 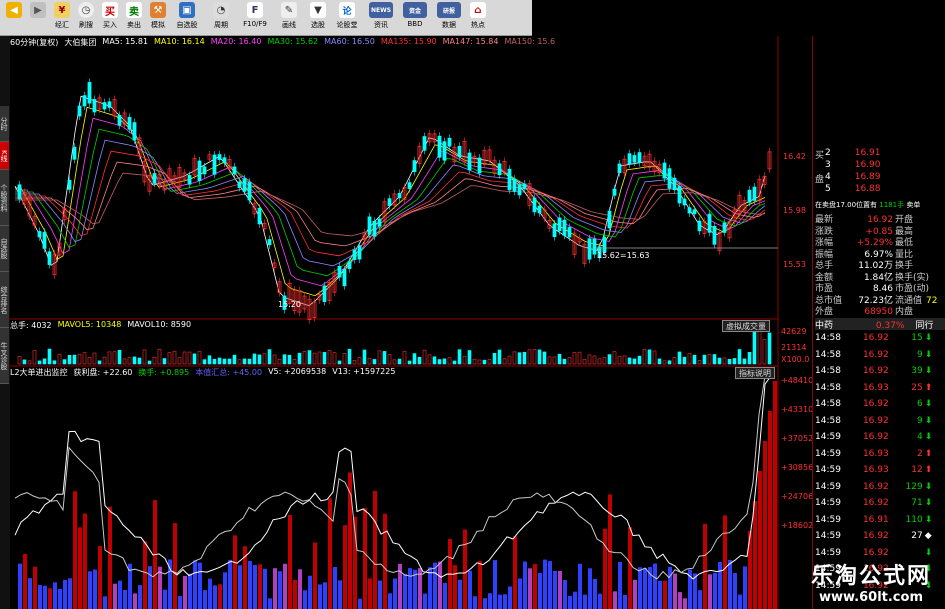 I want to click on data-button: 研报 数据, so click(x=449, y=18).